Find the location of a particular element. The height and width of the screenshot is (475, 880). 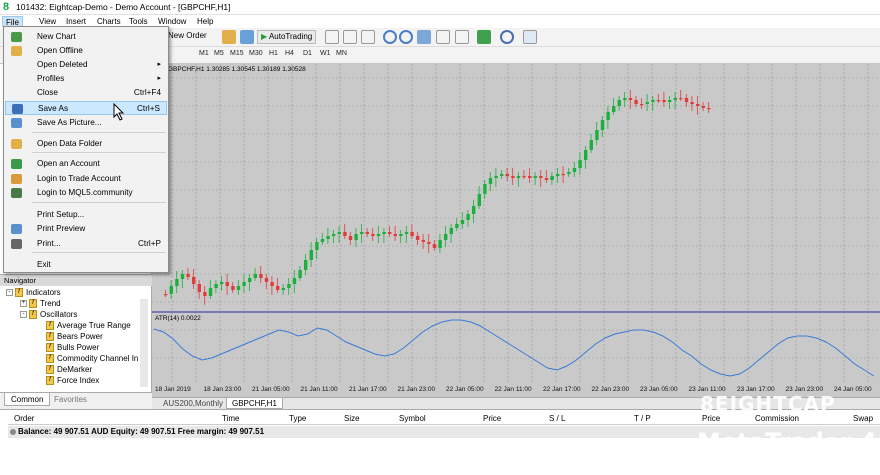

tab-favorites: Favorites is located at coordinates (70, 399).